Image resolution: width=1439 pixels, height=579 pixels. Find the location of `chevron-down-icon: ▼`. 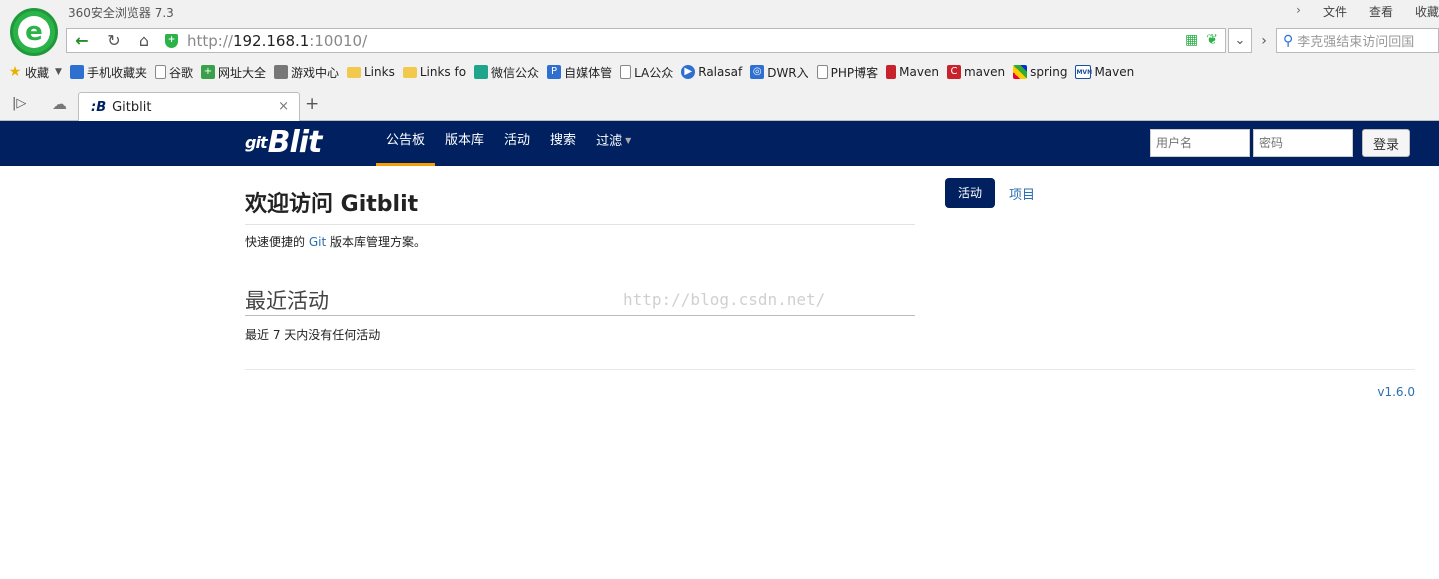

chevron-down-icon: ▼ is located at coordinates (58, 72).